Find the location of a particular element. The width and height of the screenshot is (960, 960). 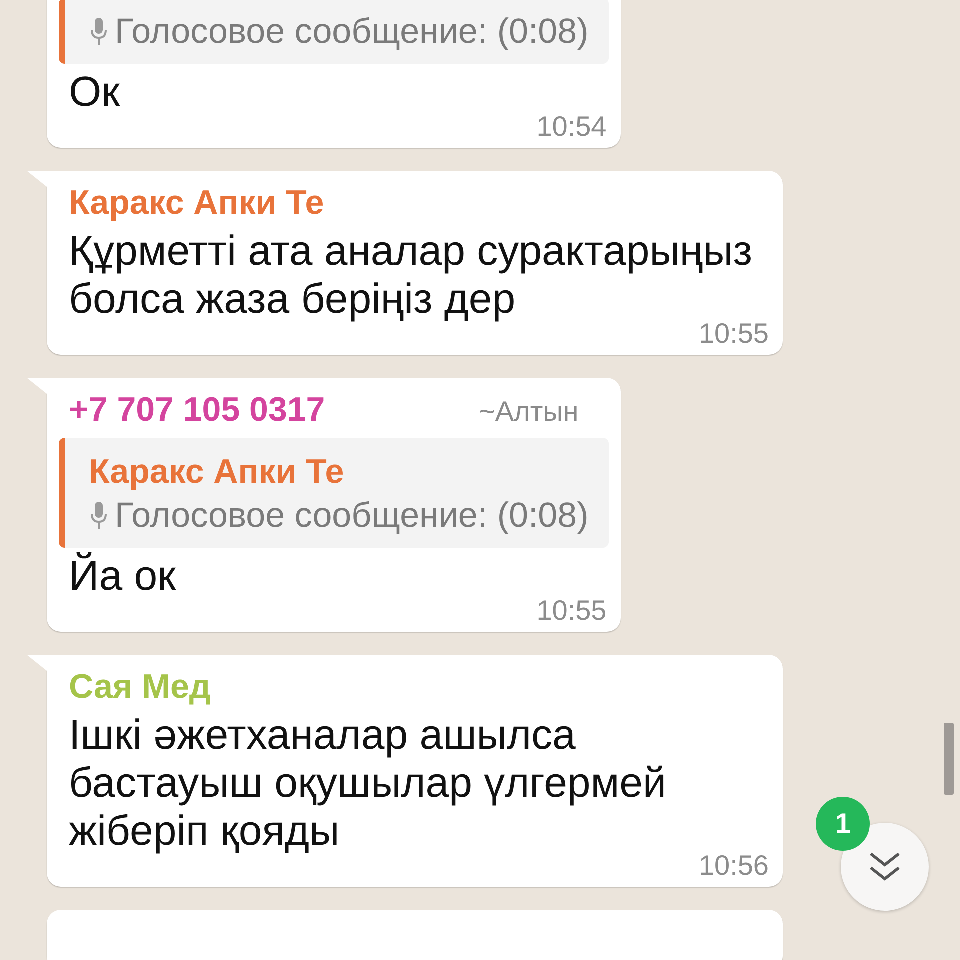

sender-name: Каракс Апки Те is located at coordinates (196, 203).